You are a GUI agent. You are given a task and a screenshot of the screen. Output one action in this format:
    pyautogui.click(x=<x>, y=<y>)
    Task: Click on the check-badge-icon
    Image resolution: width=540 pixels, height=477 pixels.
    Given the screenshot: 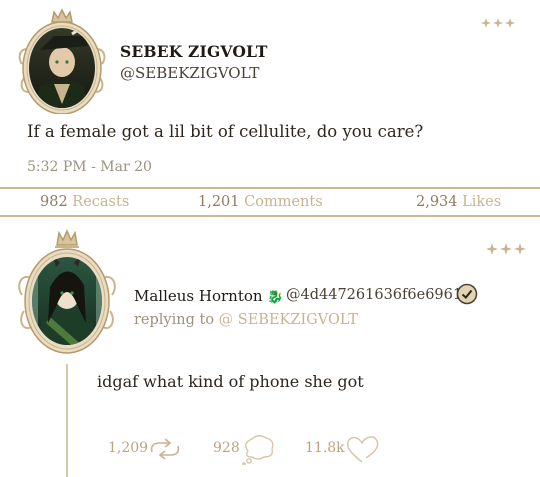 What is the action you would take?
    pyautogui.click(x=467, y=294)
    